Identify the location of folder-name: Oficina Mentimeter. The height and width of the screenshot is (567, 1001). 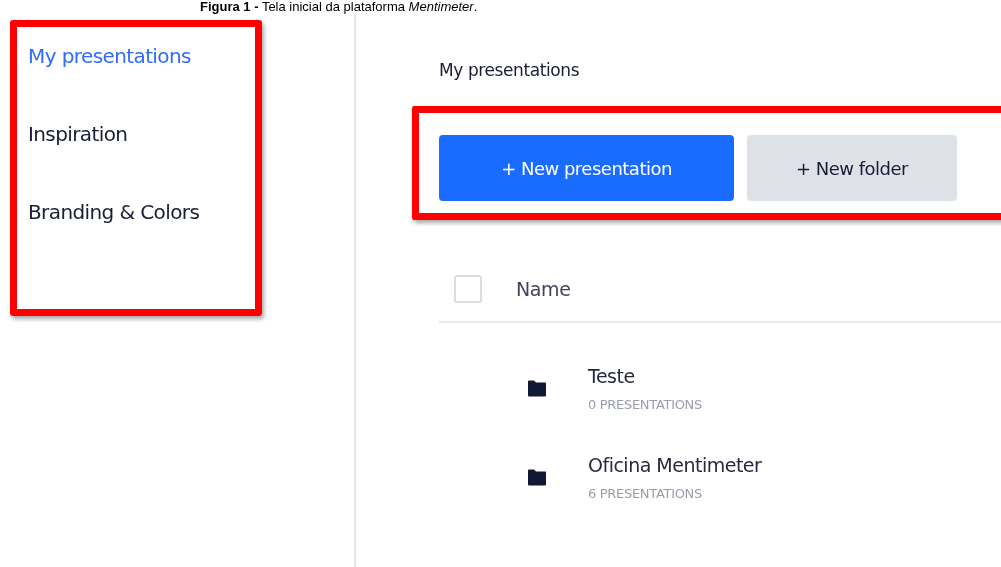
(675, 465).